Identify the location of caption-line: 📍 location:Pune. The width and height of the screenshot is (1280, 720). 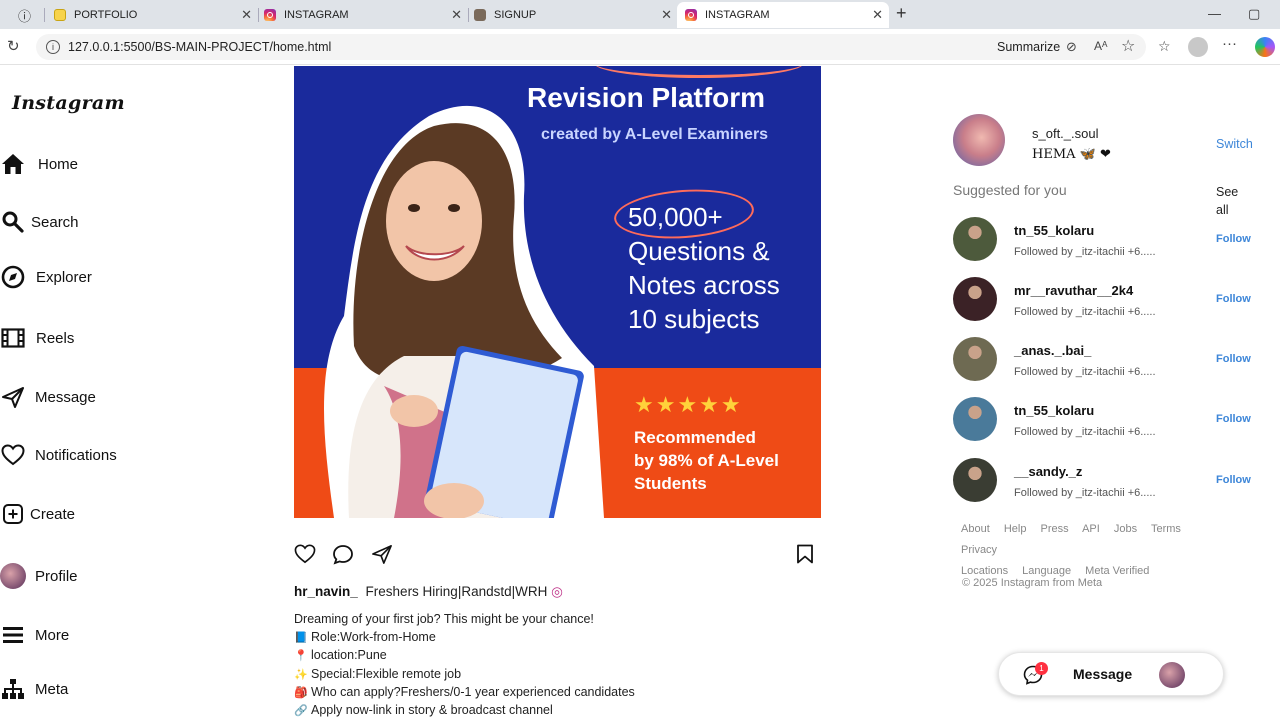
(554, 655).